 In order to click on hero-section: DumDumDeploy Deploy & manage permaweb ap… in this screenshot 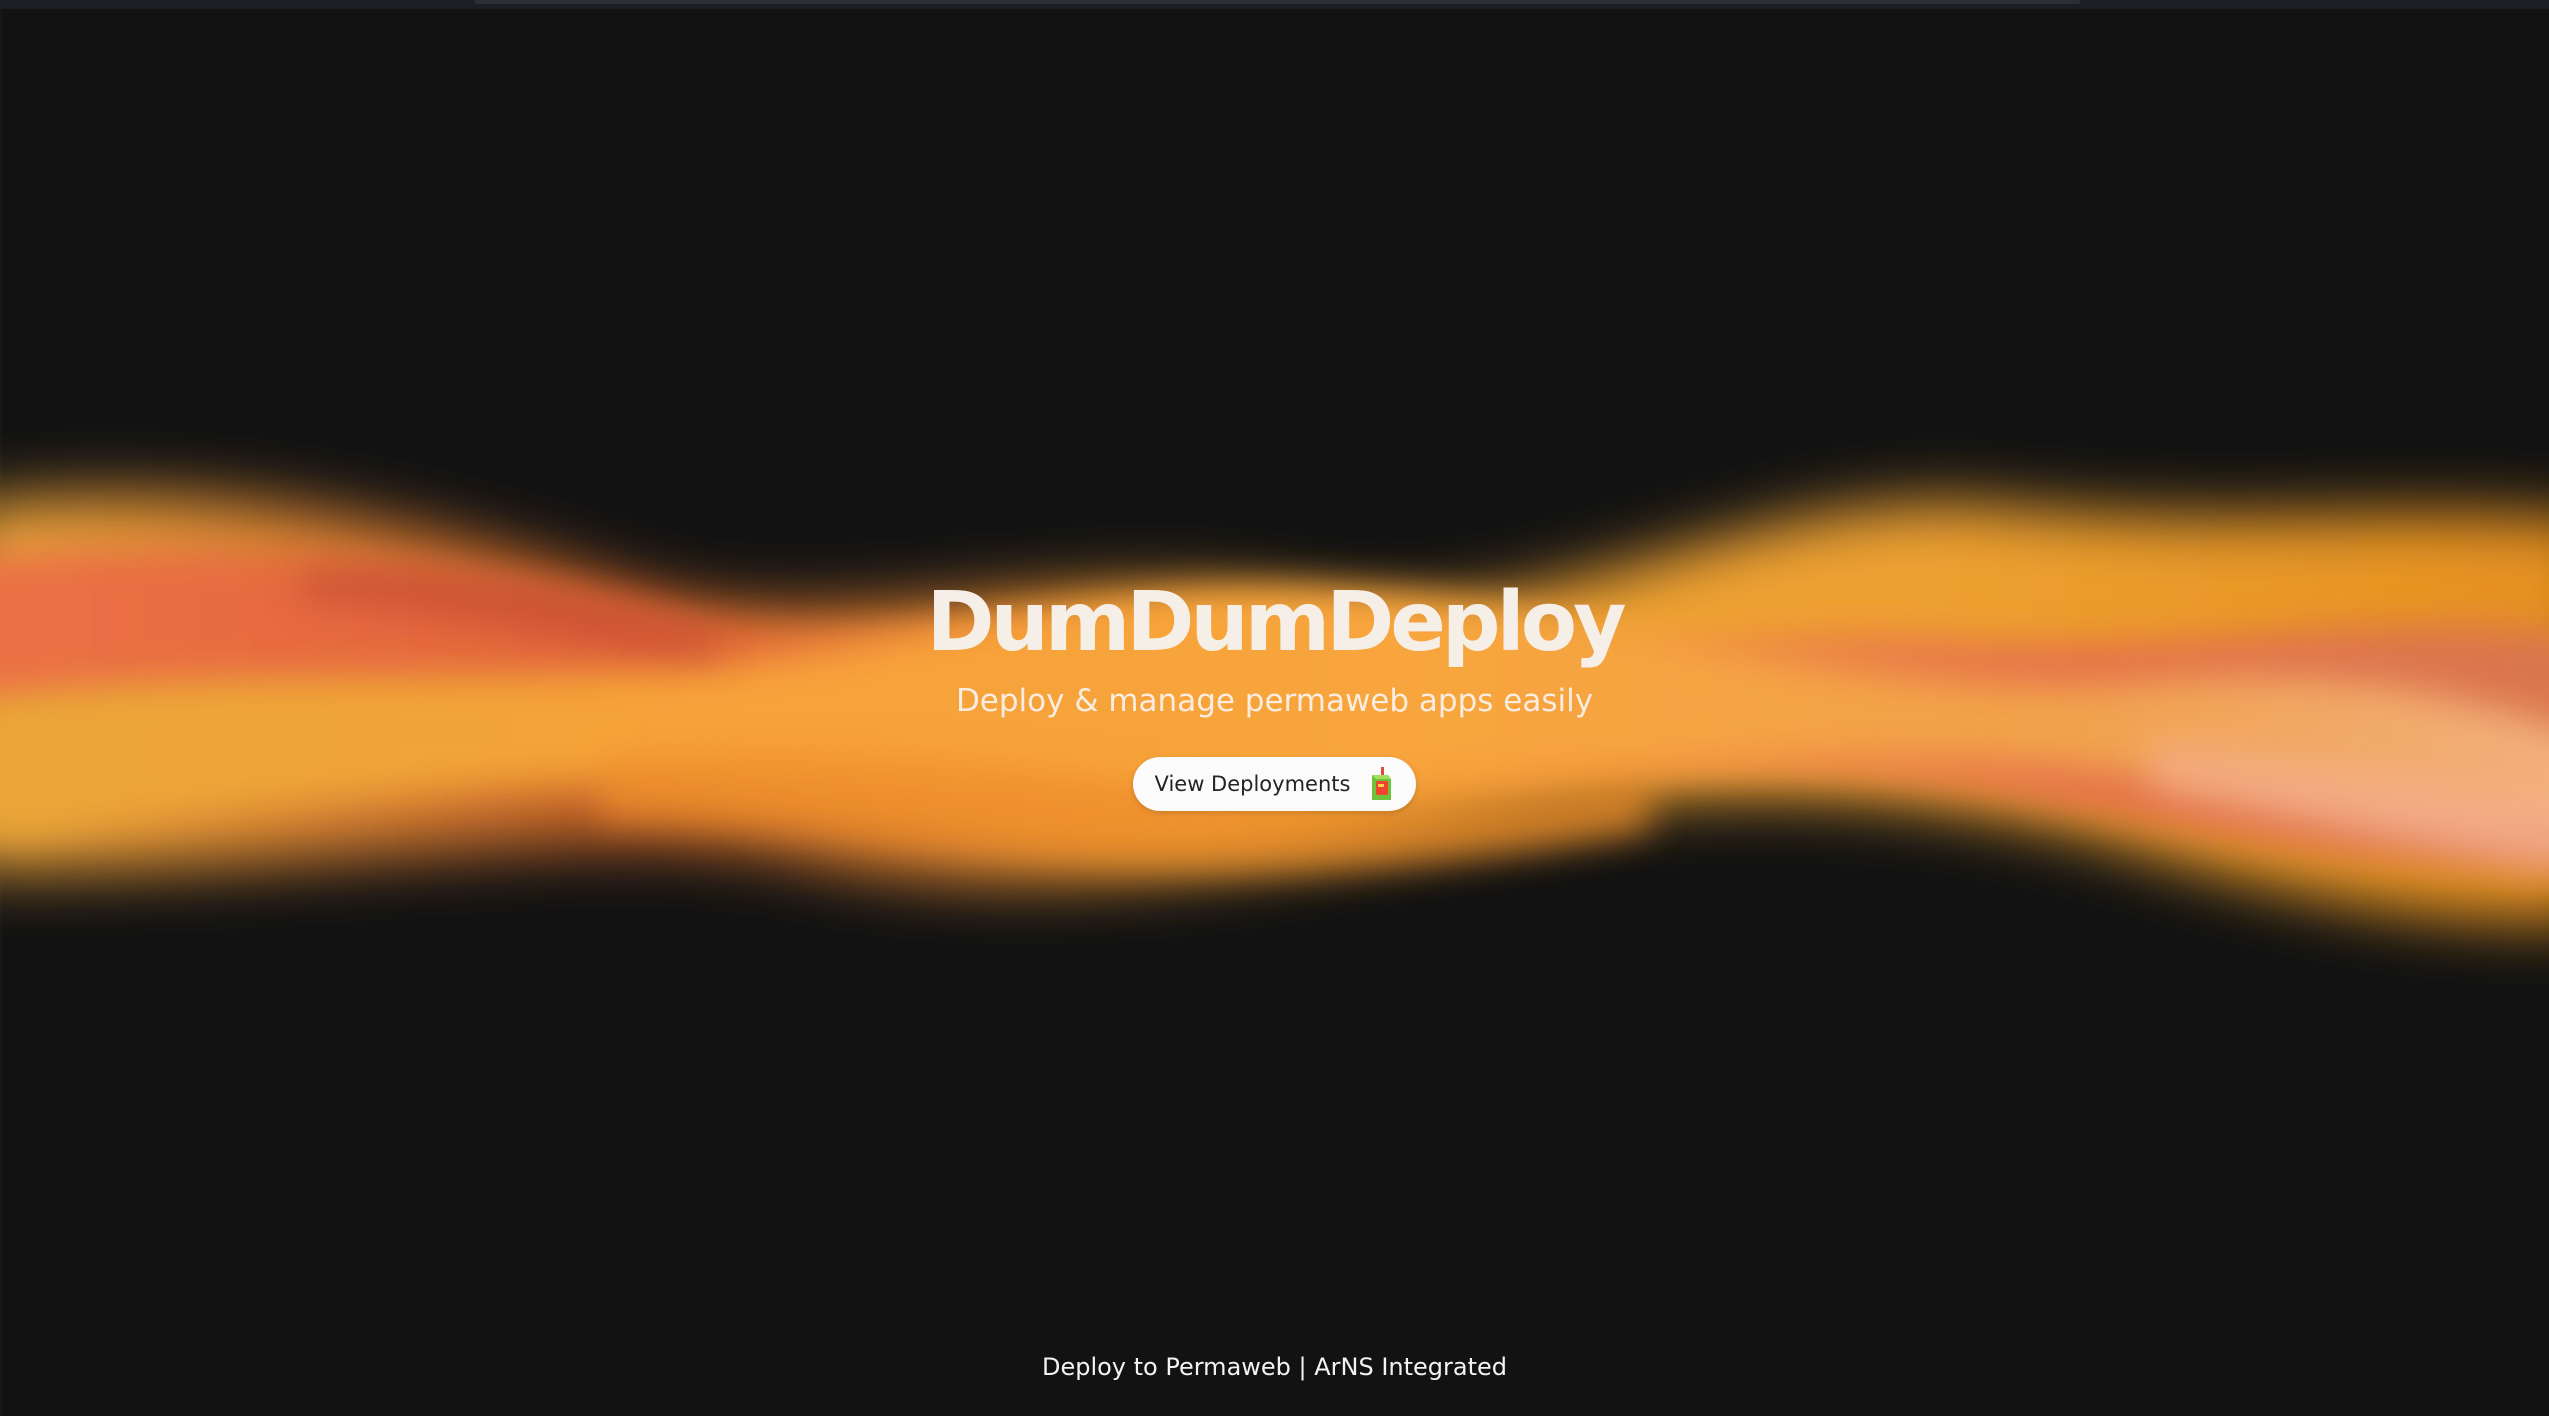, I will do `click(1274, 646)`.